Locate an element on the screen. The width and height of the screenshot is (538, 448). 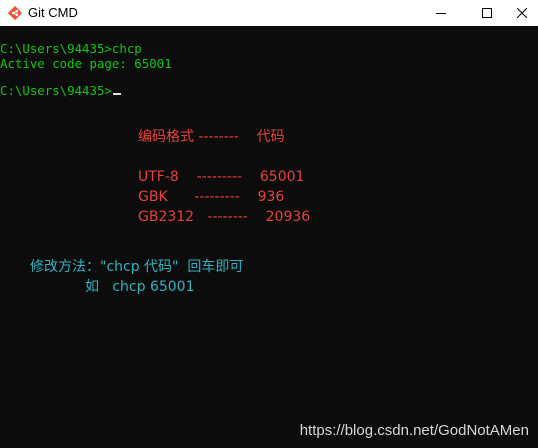
terminal-line: Active code page: 65001 is located at coordinates (86, 63).